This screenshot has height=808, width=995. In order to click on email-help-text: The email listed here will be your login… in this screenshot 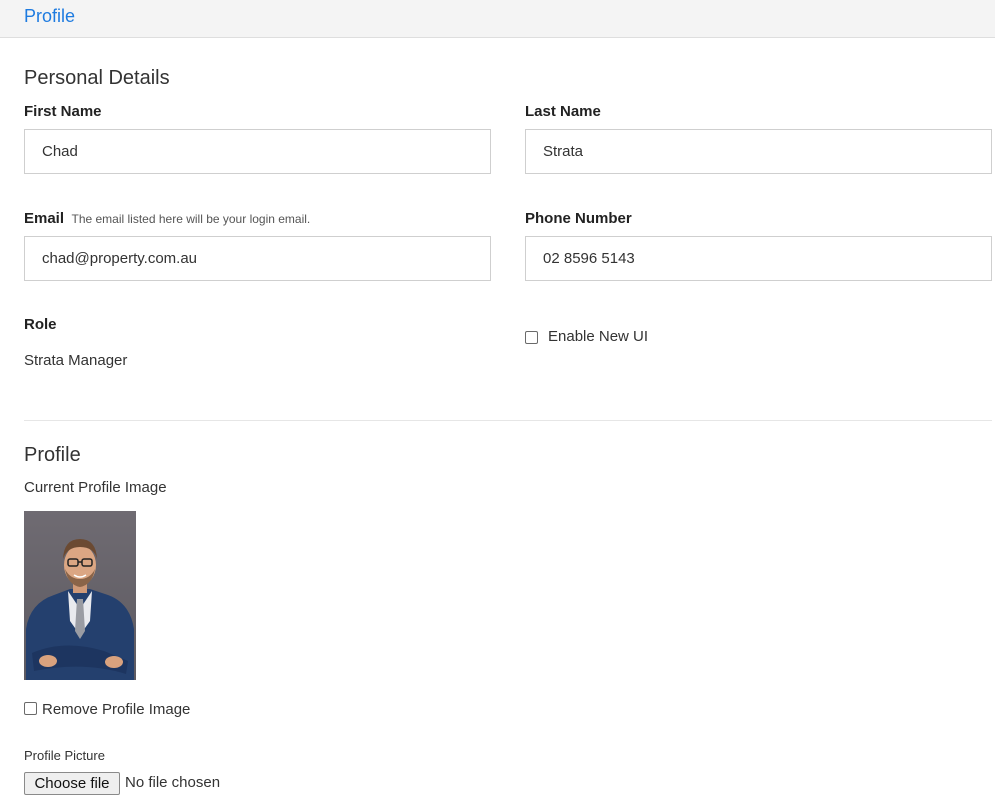, I will do `click(191, 219)`.